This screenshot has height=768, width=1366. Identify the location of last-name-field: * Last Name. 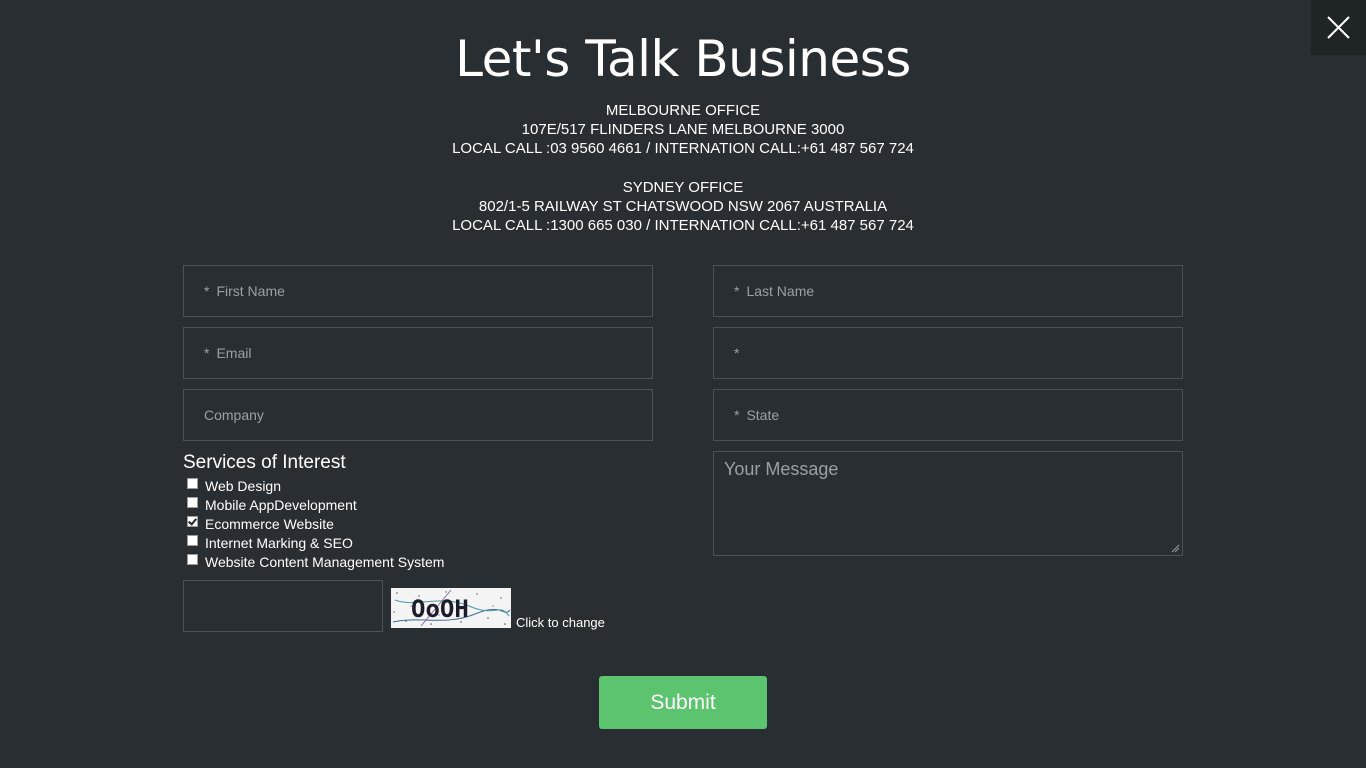
(948, 291).